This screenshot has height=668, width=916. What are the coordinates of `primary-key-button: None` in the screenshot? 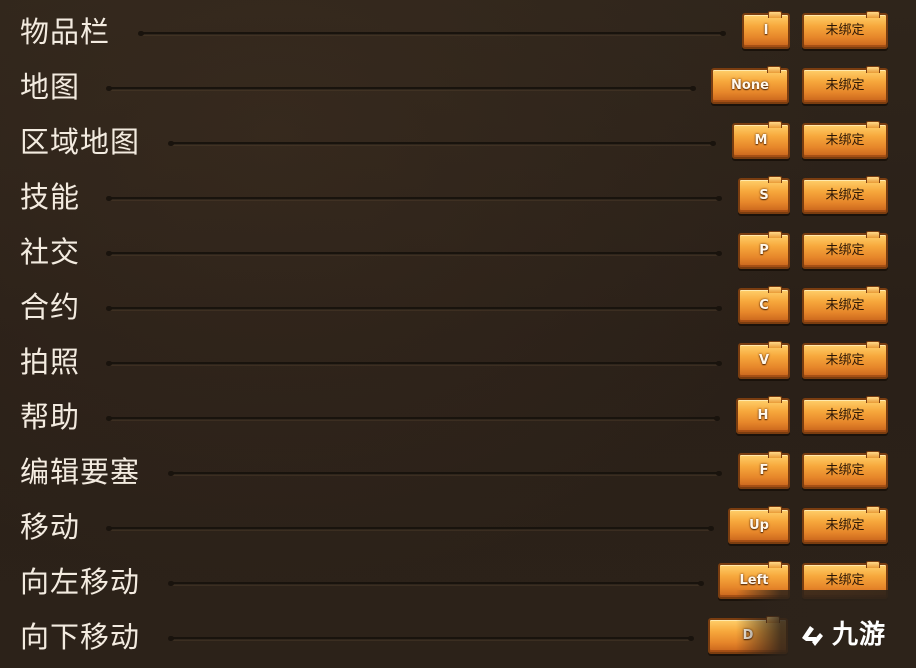 It's located at (750, 85).